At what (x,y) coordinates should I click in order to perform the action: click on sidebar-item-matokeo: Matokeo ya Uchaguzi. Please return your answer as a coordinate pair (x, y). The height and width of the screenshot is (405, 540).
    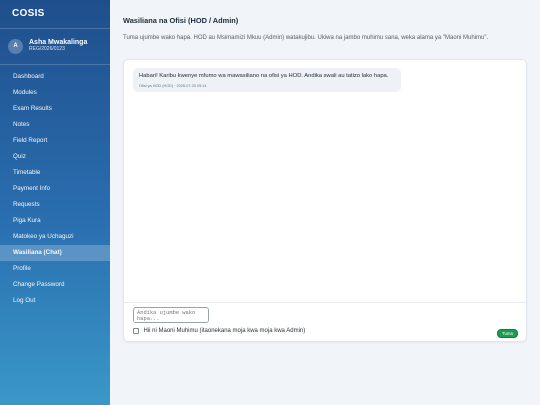
    Looking at the image, I should click on (55, 237).